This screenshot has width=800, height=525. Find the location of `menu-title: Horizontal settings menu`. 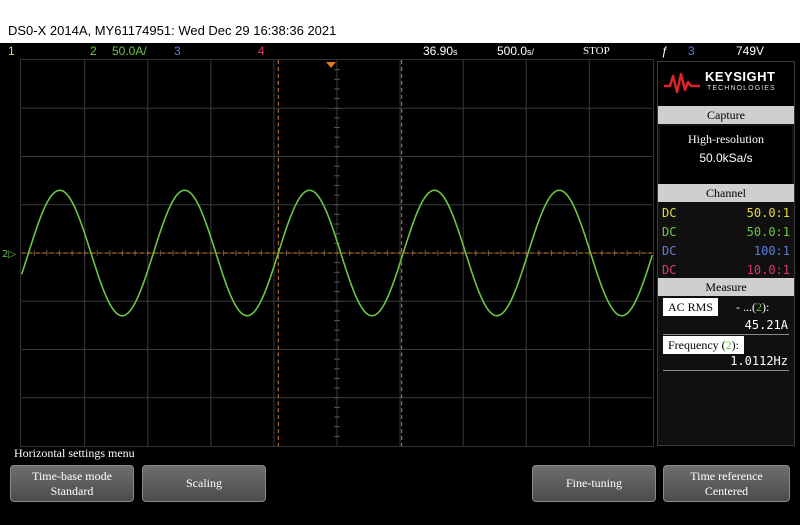

menu-title: Horizontal settings menu is located at coordinates (74, 453).